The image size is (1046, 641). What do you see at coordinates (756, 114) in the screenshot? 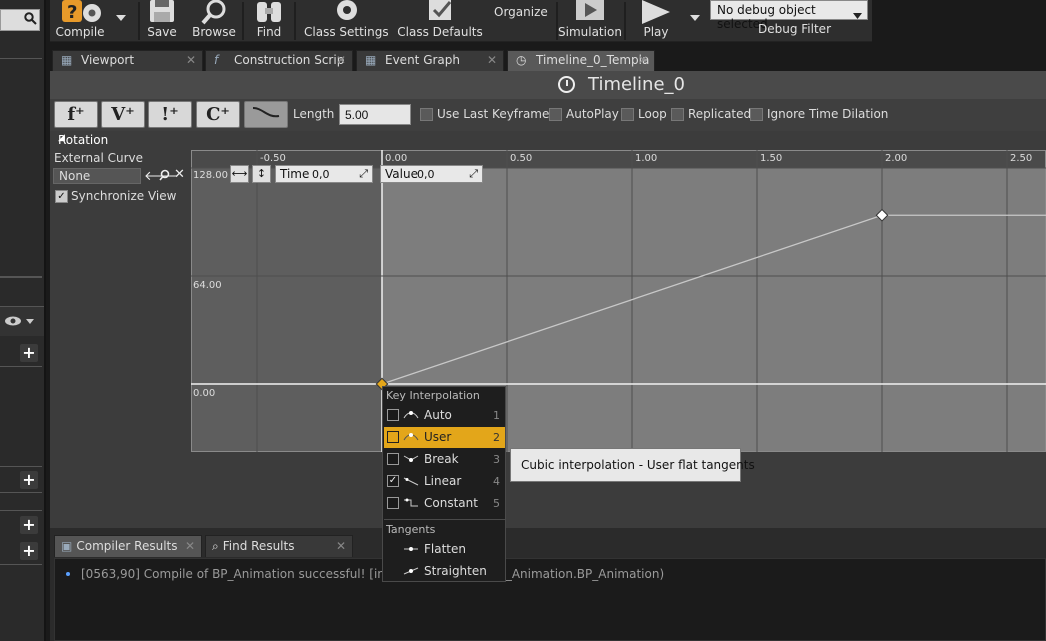
I see `ignore-time-dilation-checkbox` at bounding box center [756, 114].